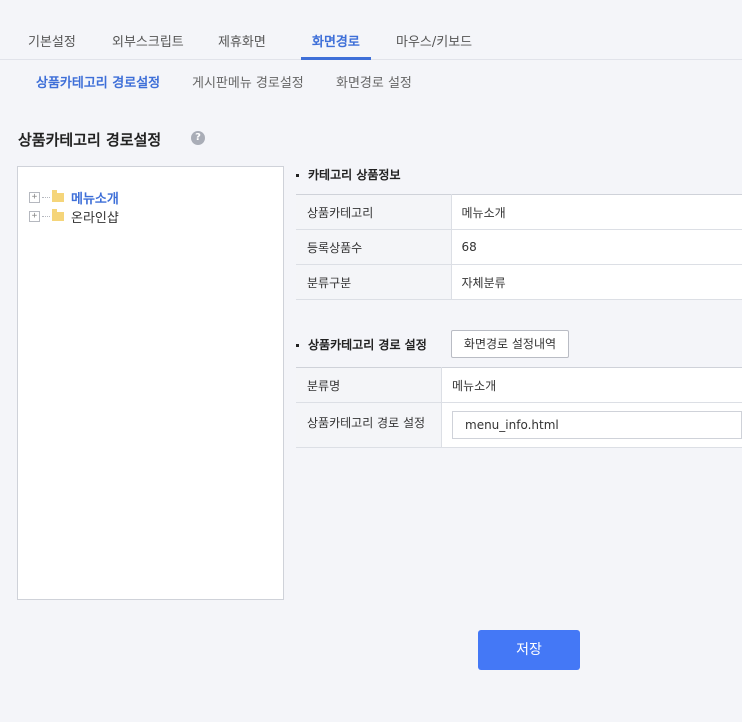 This screenshot has width=742, height=722. Describe the element at coordinates (369, 385) in the screenshot. I see `row-label: 분류명` at that location.